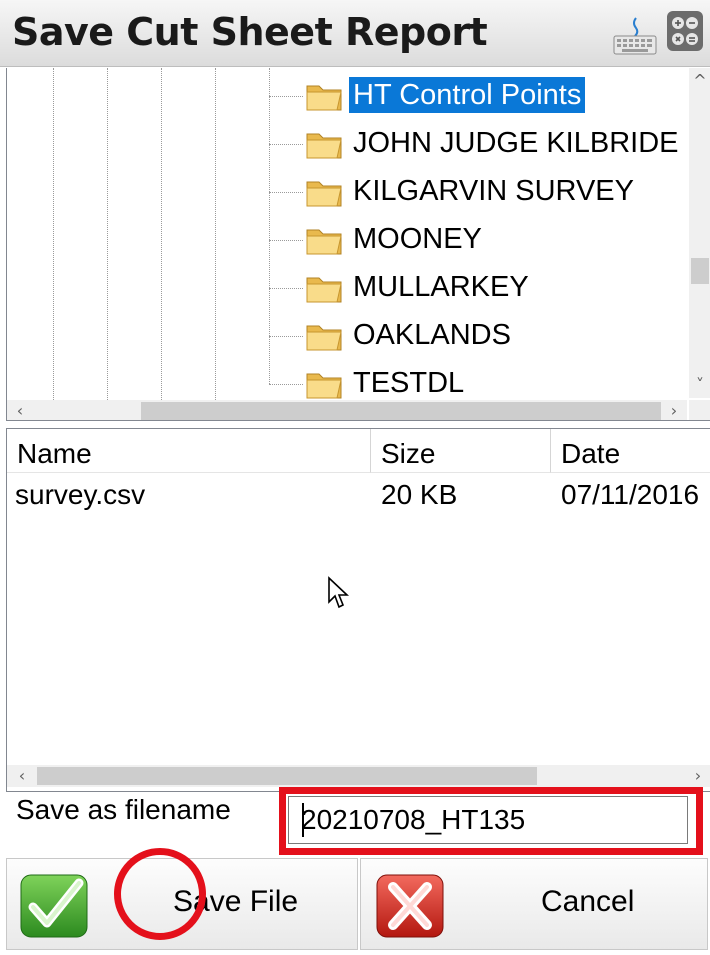 The image size is (710, 955). Describe the element at coordinates (250, 32) in the screenshot. I see `window-title: Save Cut Sheet Report` at that location.